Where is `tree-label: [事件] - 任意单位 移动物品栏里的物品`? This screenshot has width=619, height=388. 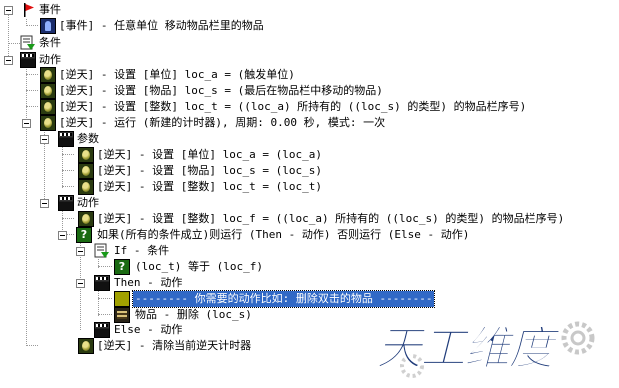 tree-label: [事件] - 任意单位 移动物品栏里的物品 is located at coordinates (161, 25).